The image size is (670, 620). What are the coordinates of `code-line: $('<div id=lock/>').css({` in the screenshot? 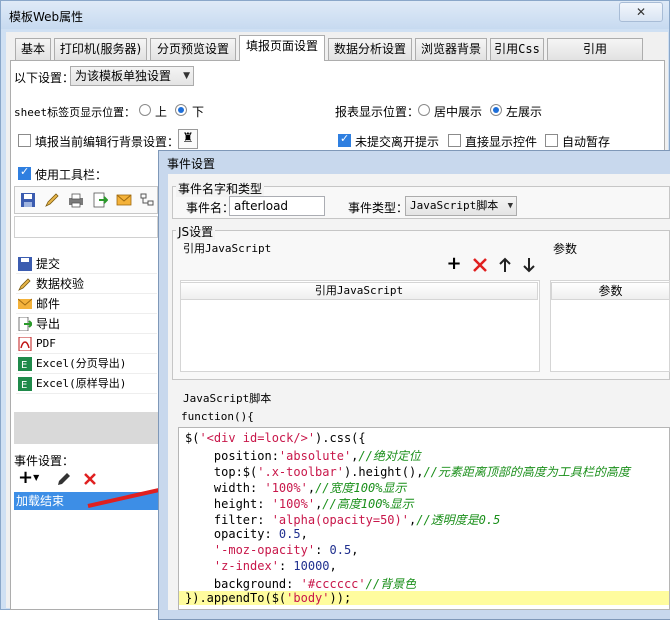 It's located at (275, 438).